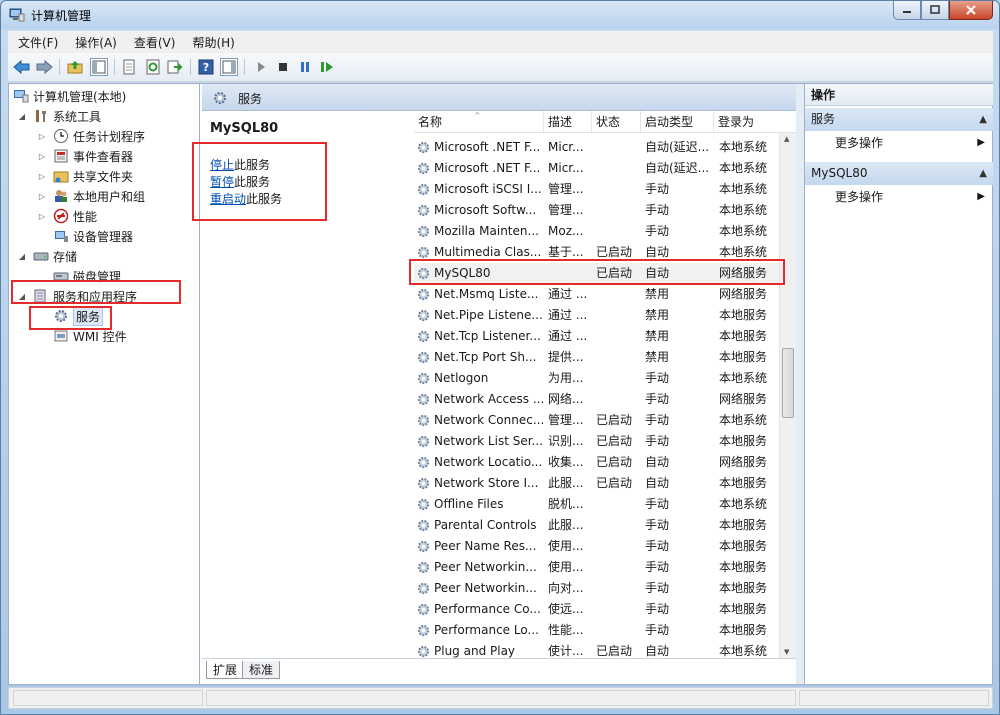 Image resolution: width=1000 pixels, height=715 pixels. Describe the element at coordinates (600, 525) in the screenshot. I see `table-row: Parental Controls 此服... 手动 本地服务` at that location.